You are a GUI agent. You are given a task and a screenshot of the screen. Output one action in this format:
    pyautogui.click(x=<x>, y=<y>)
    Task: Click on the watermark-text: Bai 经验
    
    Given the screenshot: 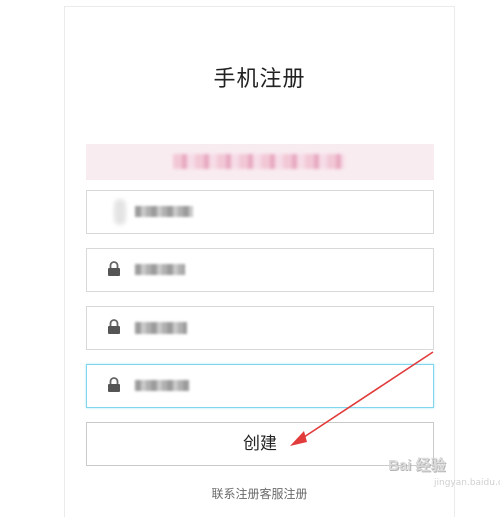 What is the action you would take?
    pyautogui.click(x=417, y=465)
    